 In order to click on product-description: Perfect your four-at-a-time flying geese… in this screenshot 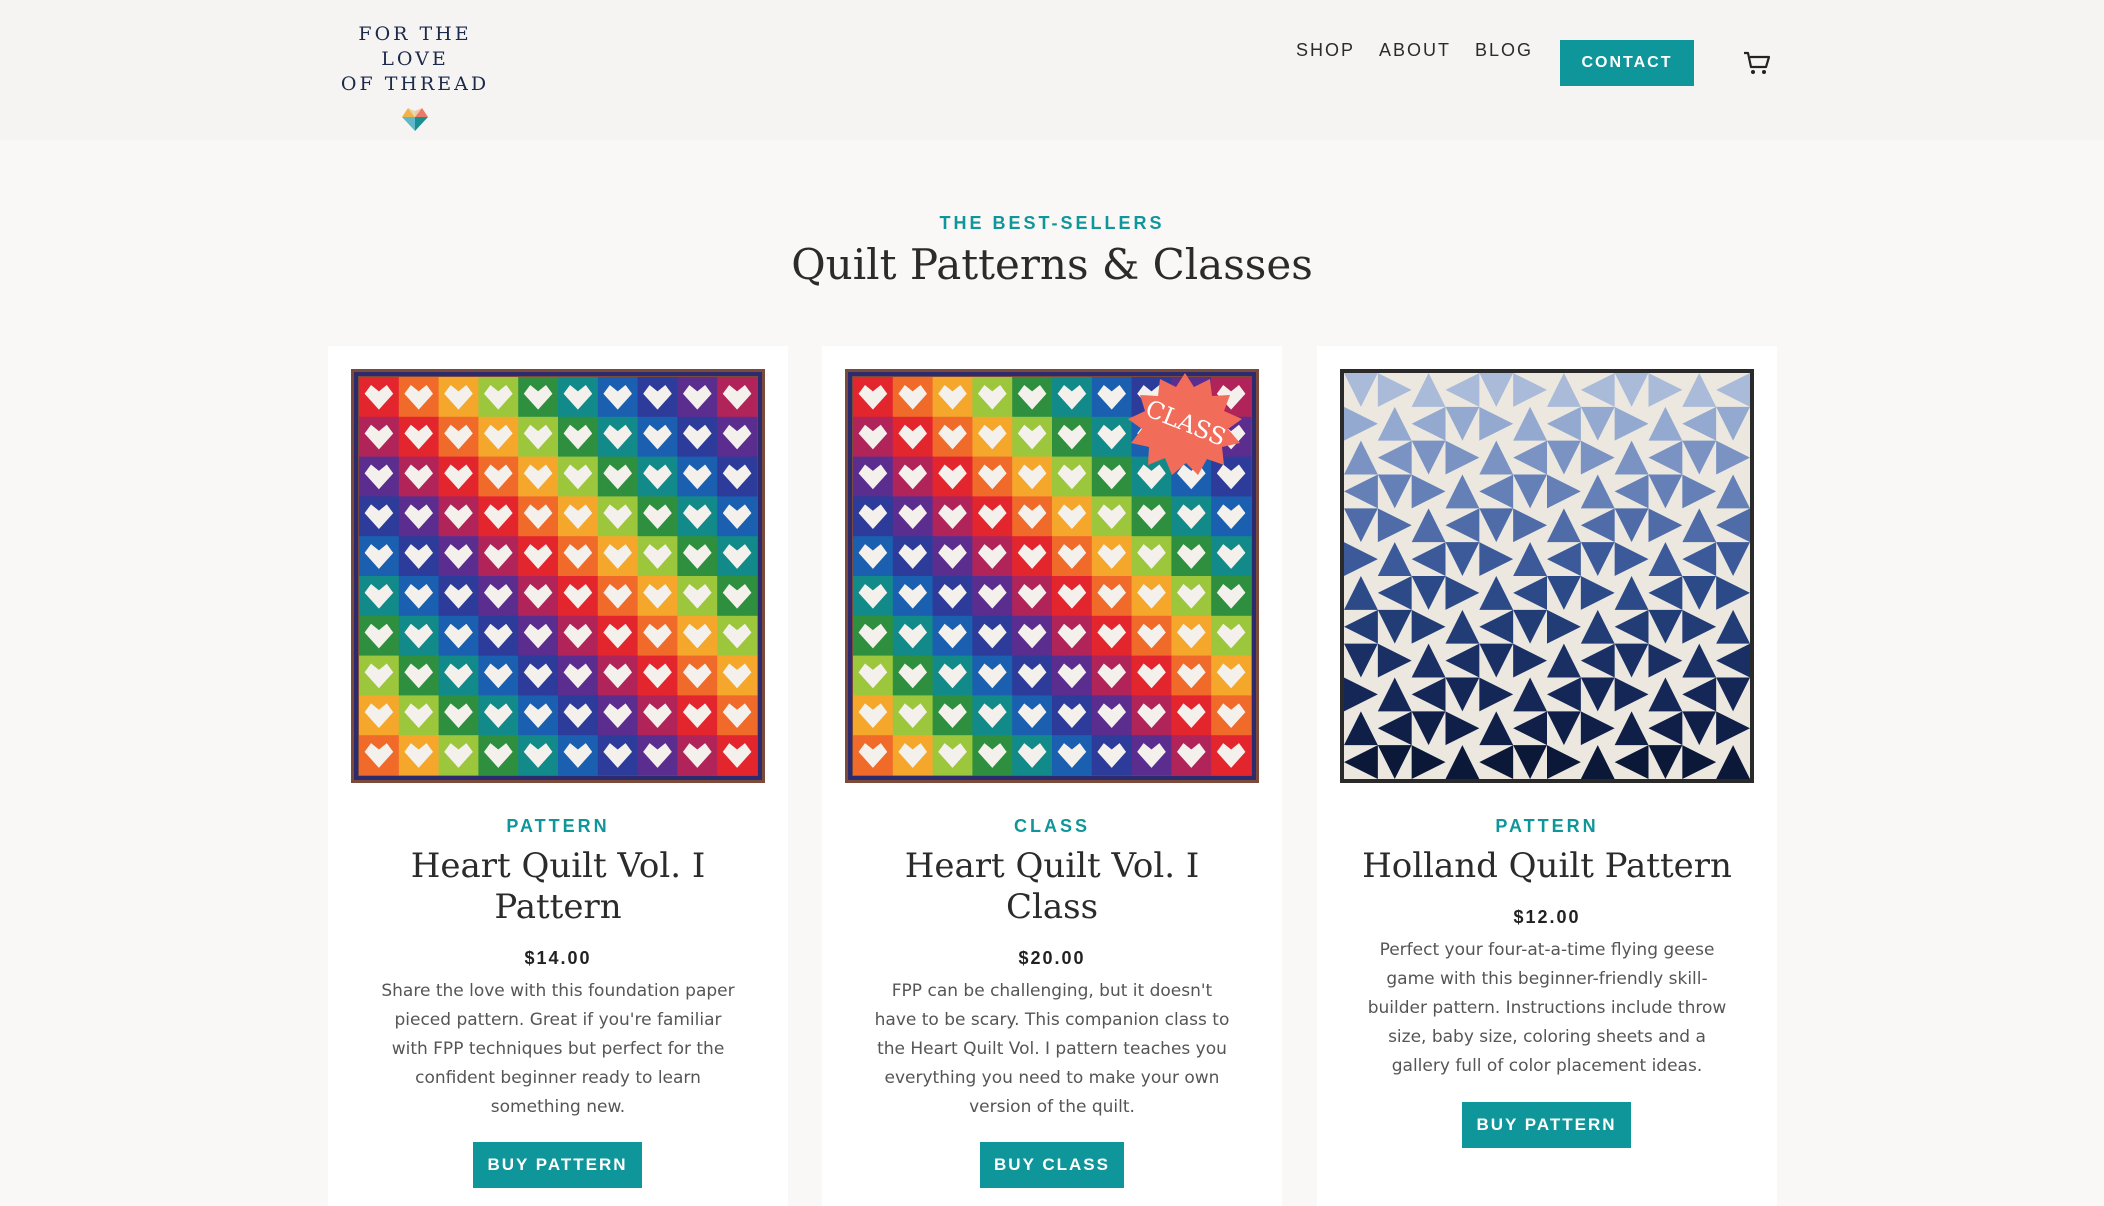, I will do `click(1547, 1008)`.